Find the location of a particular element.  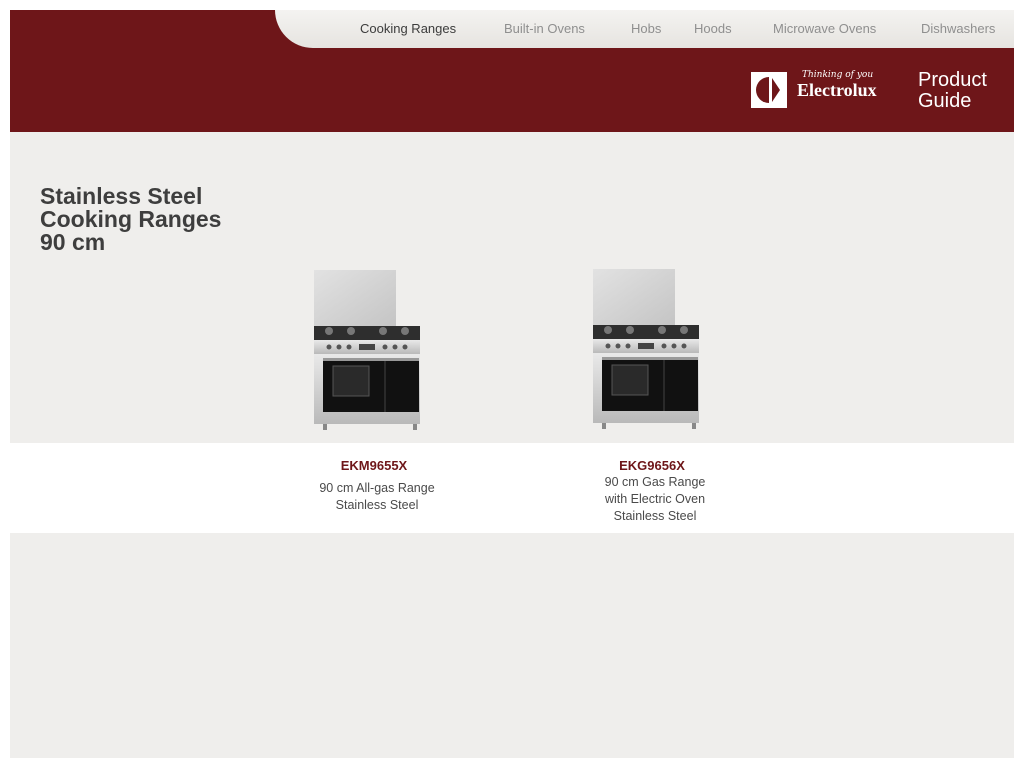

page-title-line: Cooking Ranges is located at coordinates (131, 219).